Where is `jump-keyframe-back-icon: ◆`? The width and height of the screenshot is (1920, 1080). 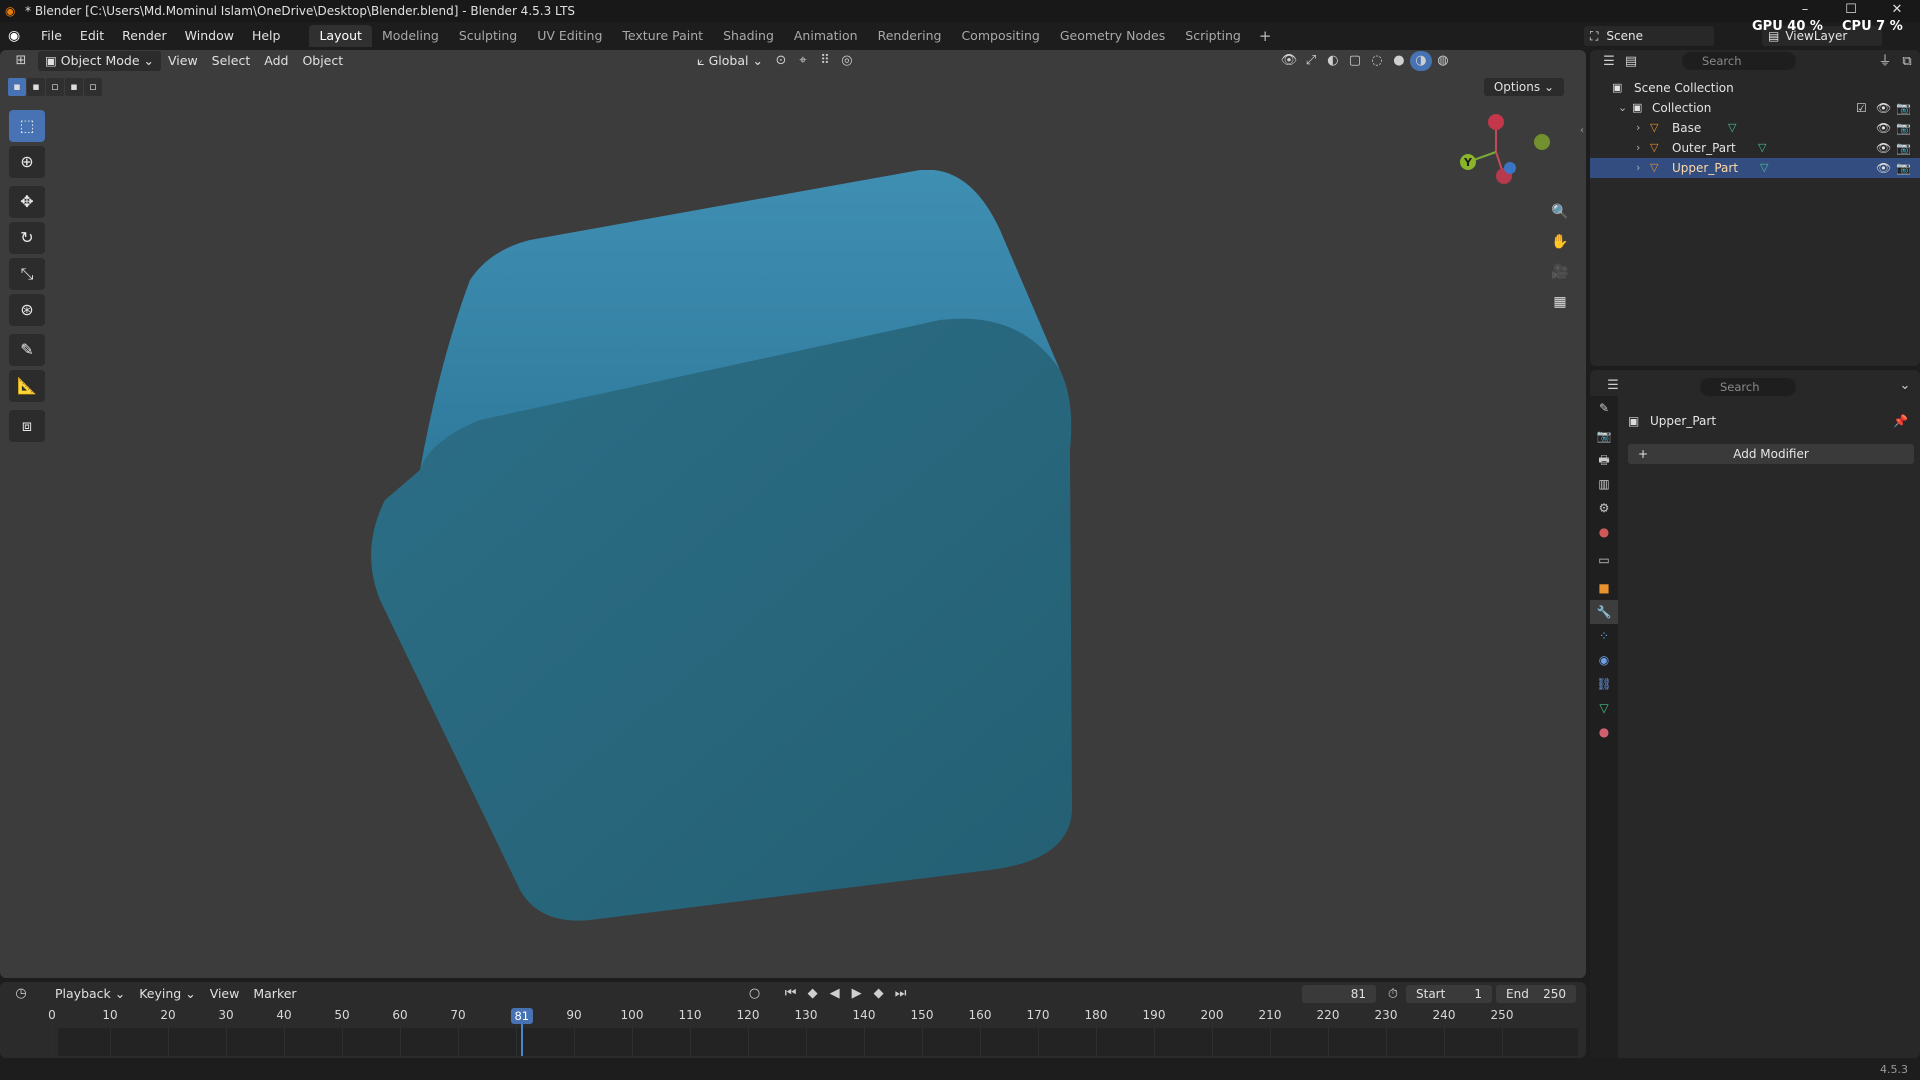 jump-keyframe-back-icon: ◆ is located at coordinates (813, 994).